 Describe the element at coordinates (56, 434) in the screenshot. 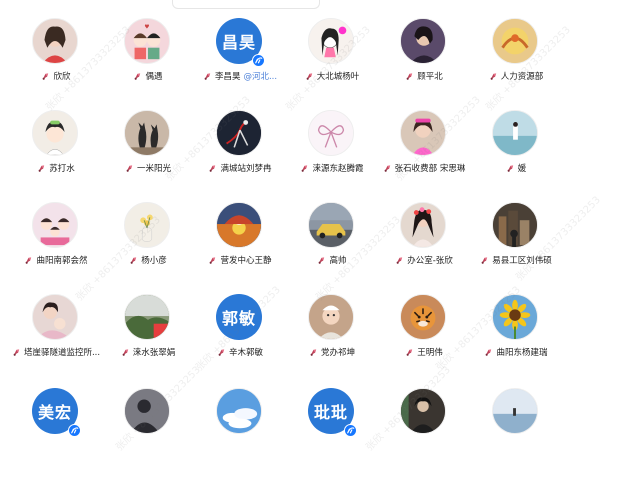

I see `contact-card: 美宏` at that location.